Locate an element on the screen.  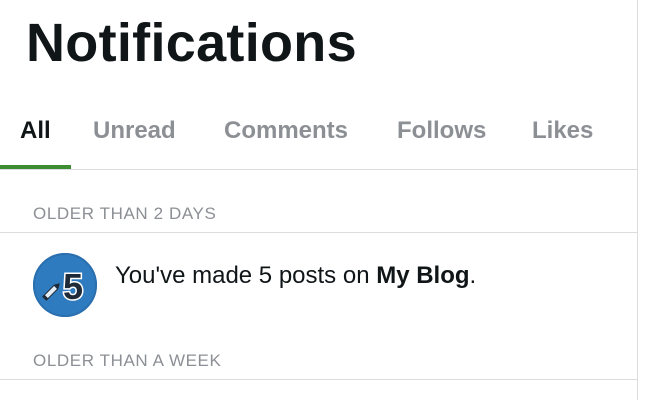
badge-number: 5 is located at coordinates (73, 286).